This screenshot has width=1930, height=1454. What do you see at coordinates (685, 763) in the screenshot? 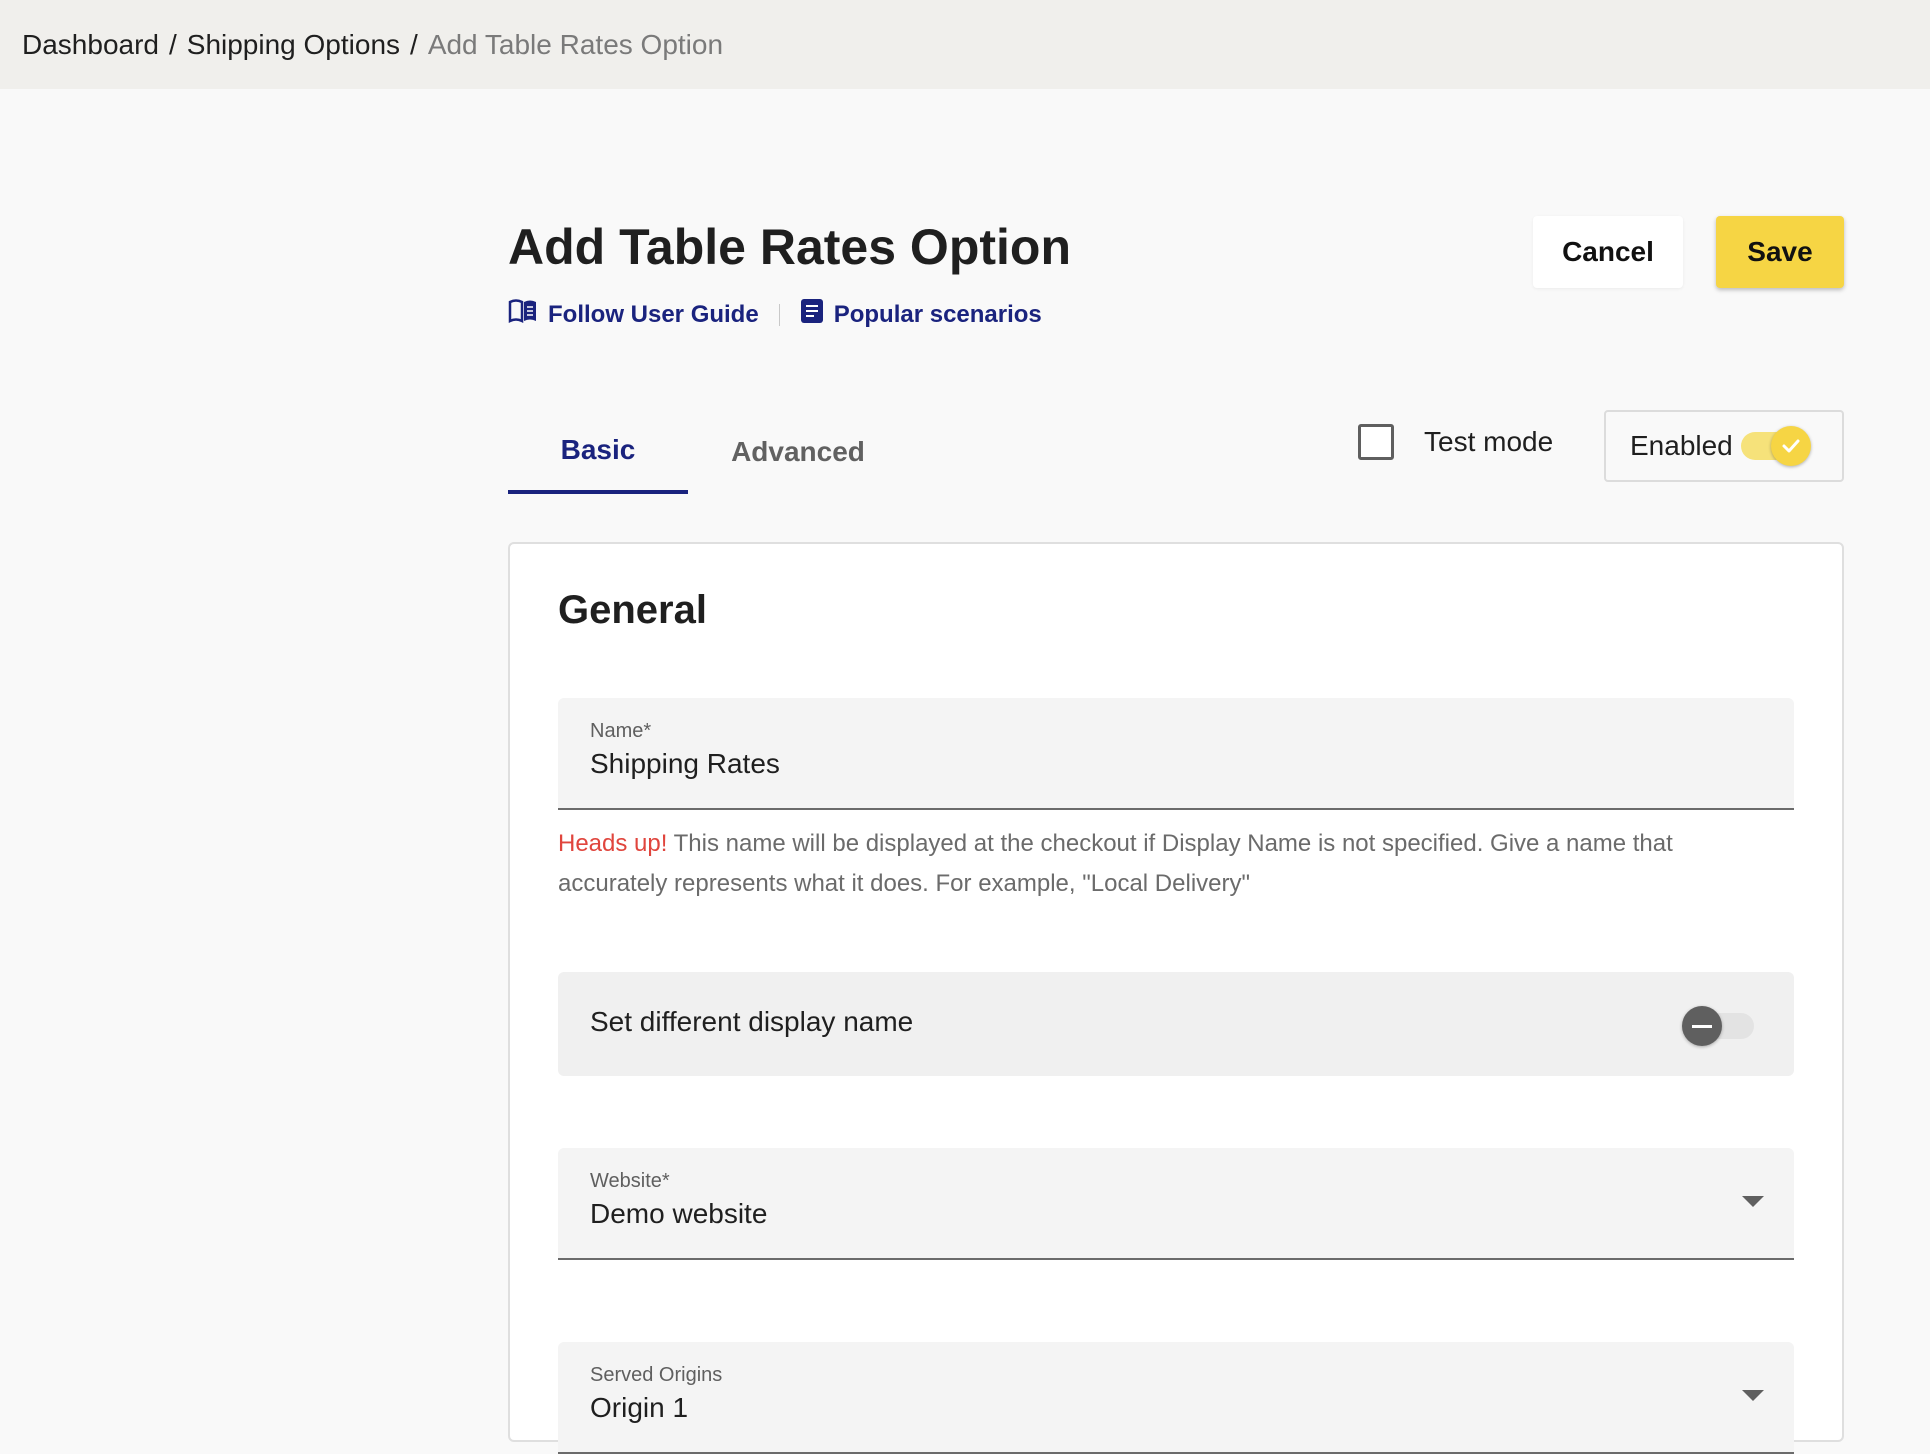
I see `name-field-value: Shipping Rates` at bounding box center [685, 763].